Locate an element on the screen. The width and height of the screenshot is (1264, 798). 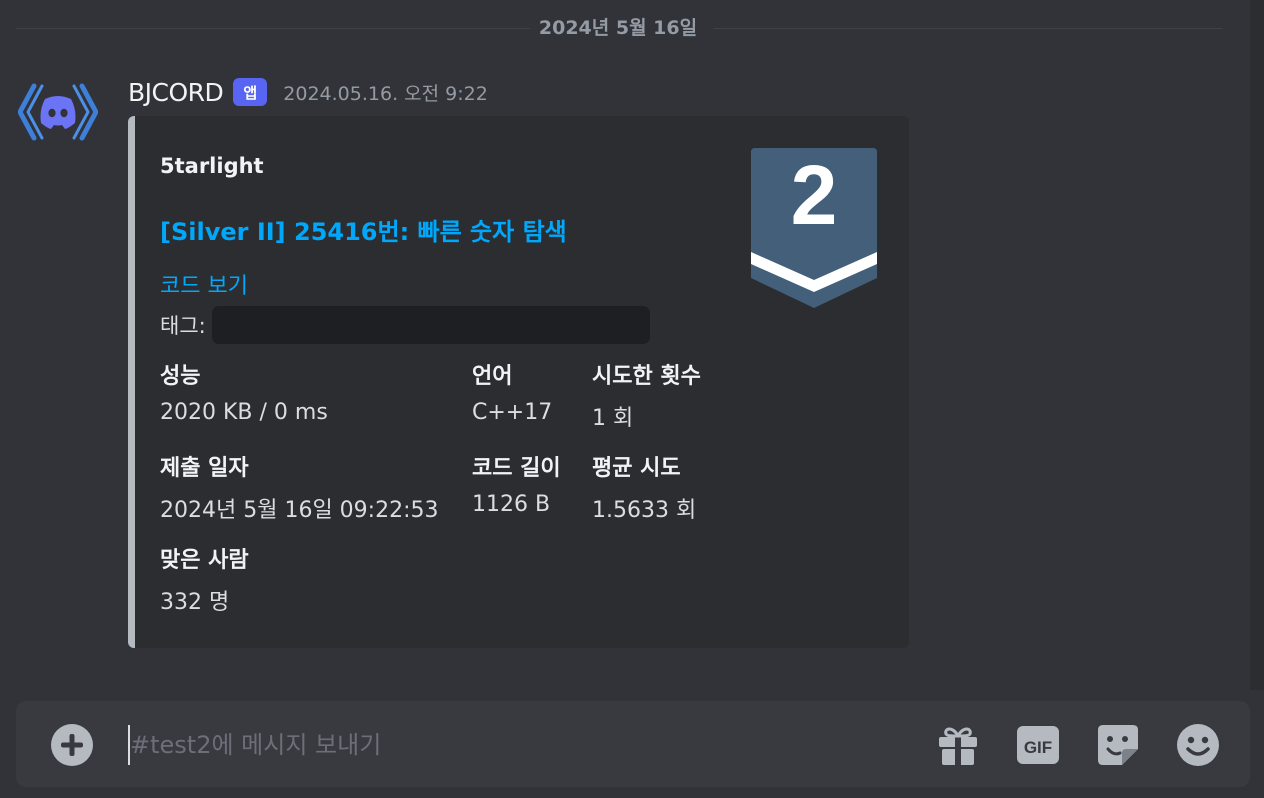
gift-button is located at coordinates (958, 745).